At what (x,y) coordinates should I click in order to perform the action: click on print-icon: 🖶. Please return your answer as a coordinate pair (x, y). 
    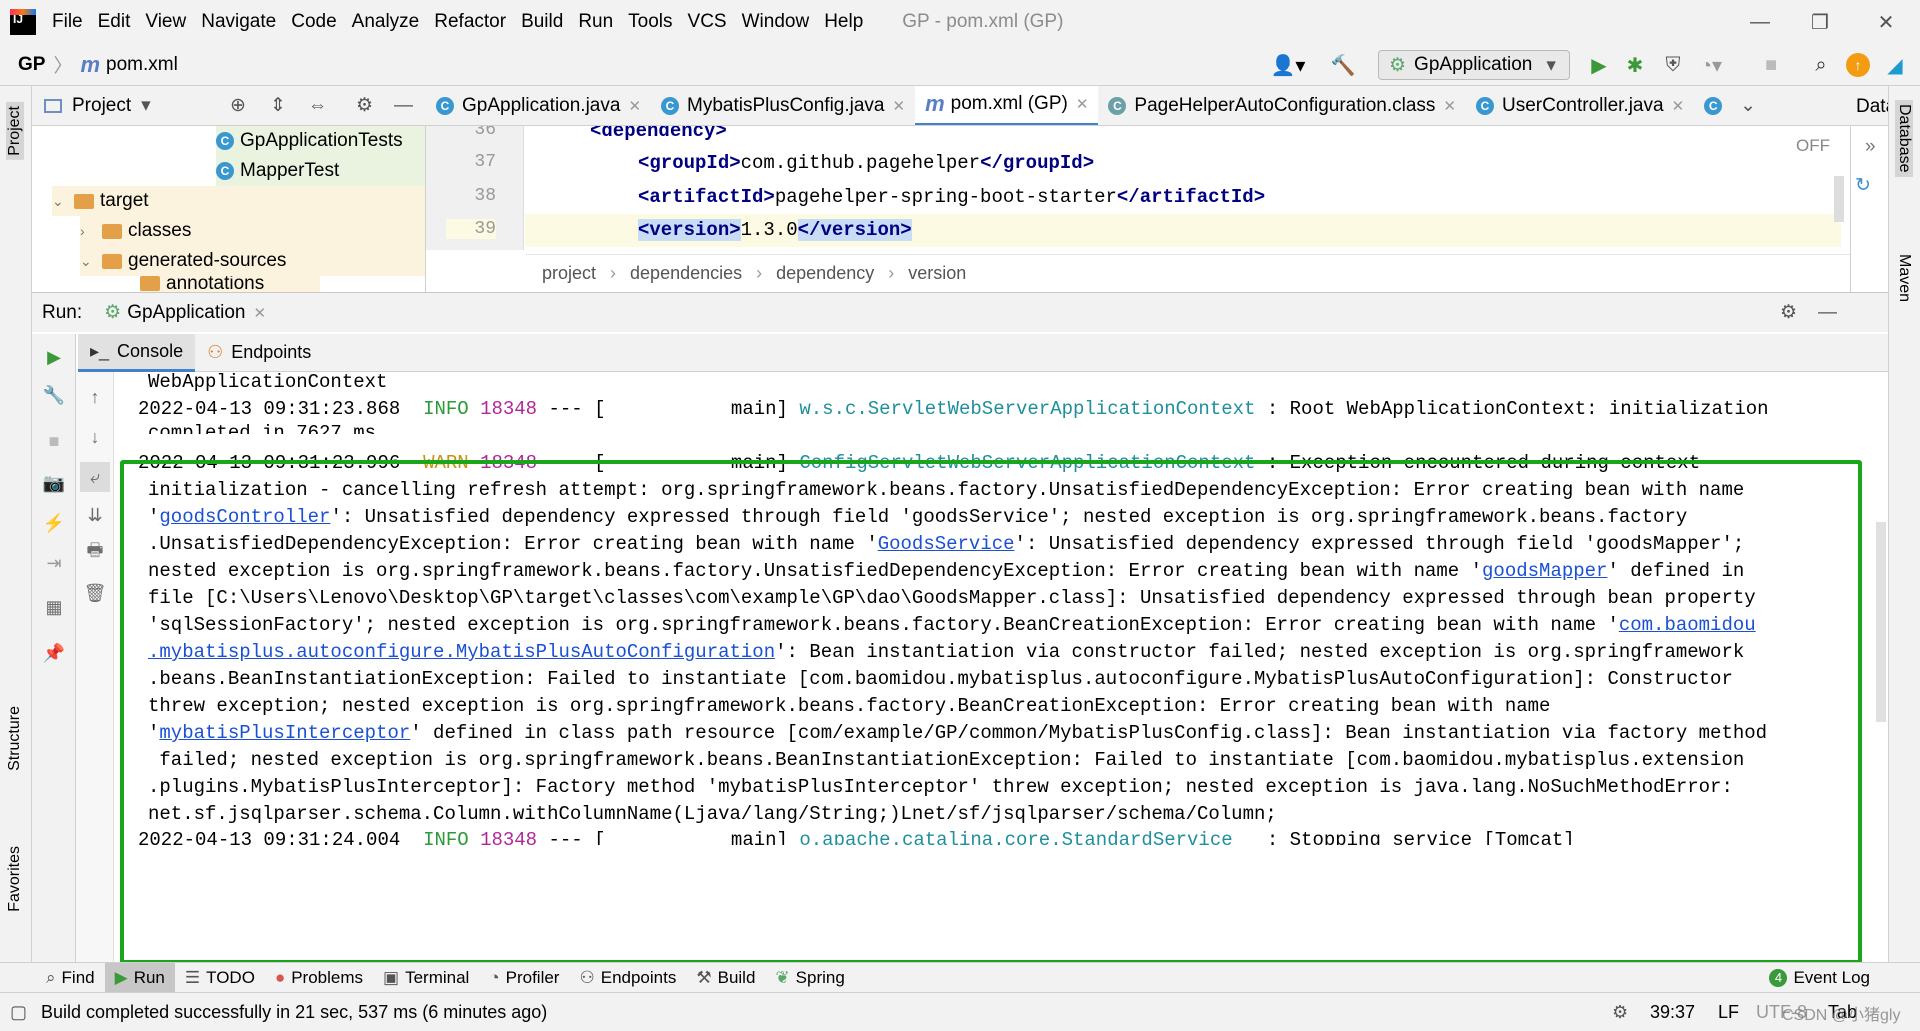
    Looking at the image, I should click on (95, 553).